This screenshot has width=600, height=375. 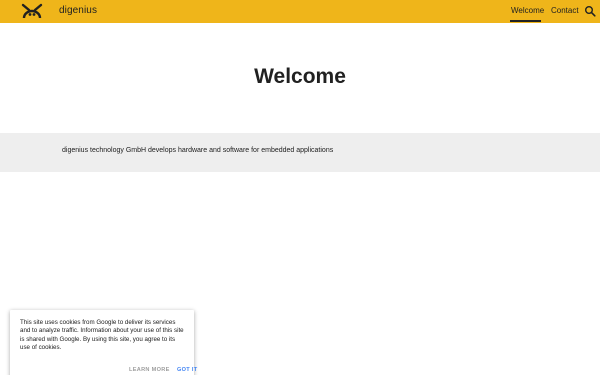 I want to click on search-icon, so click(x=590, y=11).